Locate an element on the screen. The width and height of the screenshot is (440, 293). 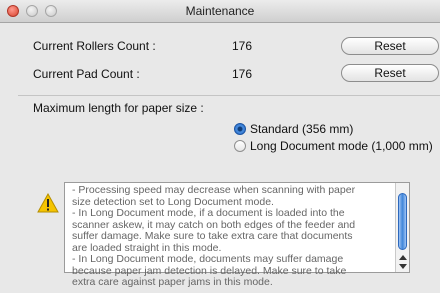
reset-rollers-button: Reset is located at coordinates (390, 46).